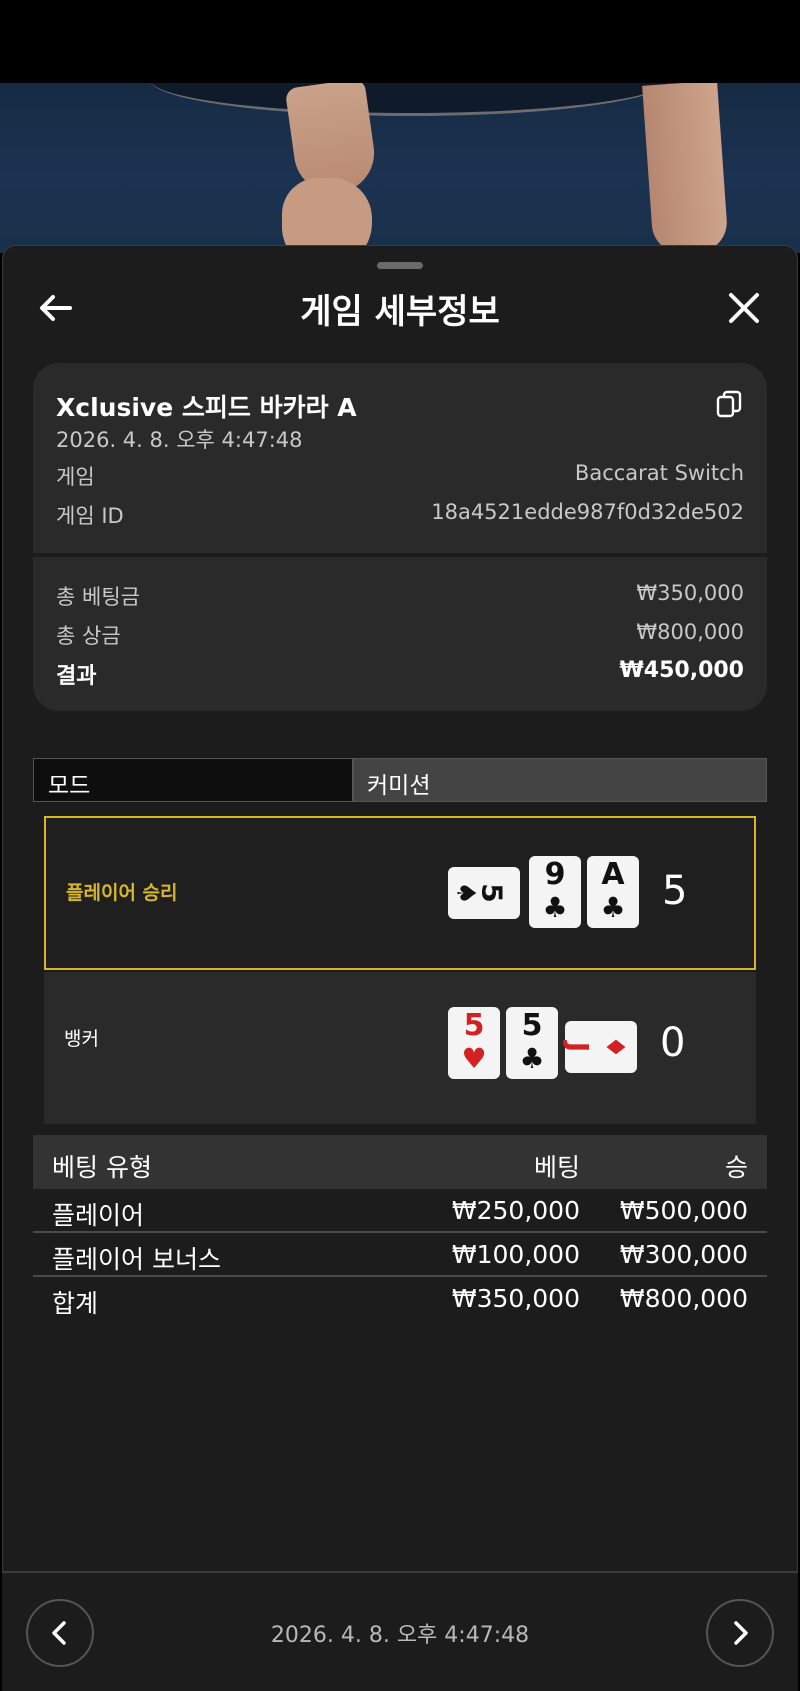 The height and width of the screenshot is (1691, 800). Describe the element at coordinates (683, 1298) in the screenshot. I see `win-amount: ₩800,000` at that location.